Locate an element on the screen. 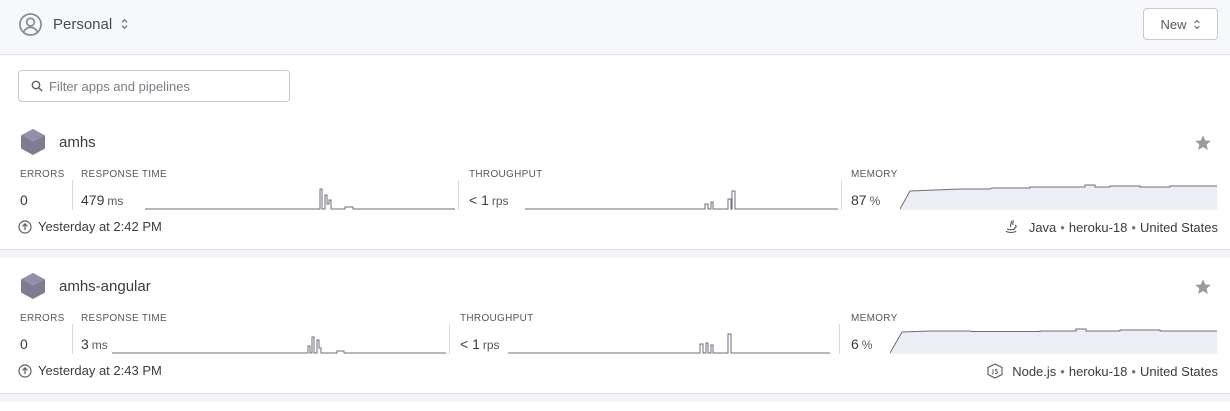 The height and width of the screenshot is (411, 1230). app-meta: Node.js • heroku-18 • United States is located at coordinates (1102, 371).